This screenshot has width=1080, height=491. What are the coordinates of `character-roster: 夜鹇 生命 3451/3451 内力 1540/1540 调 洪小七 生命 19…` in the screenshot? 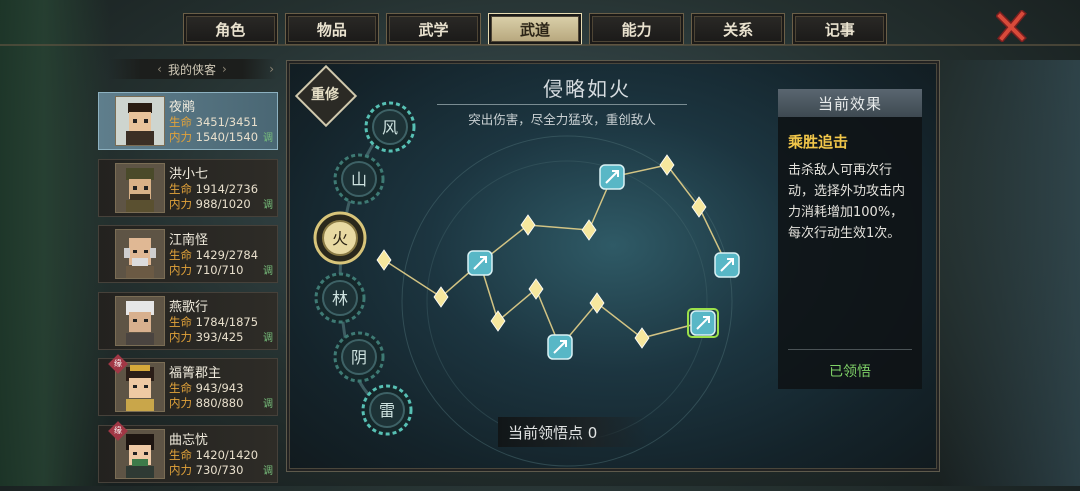 It's located at (188, 291).